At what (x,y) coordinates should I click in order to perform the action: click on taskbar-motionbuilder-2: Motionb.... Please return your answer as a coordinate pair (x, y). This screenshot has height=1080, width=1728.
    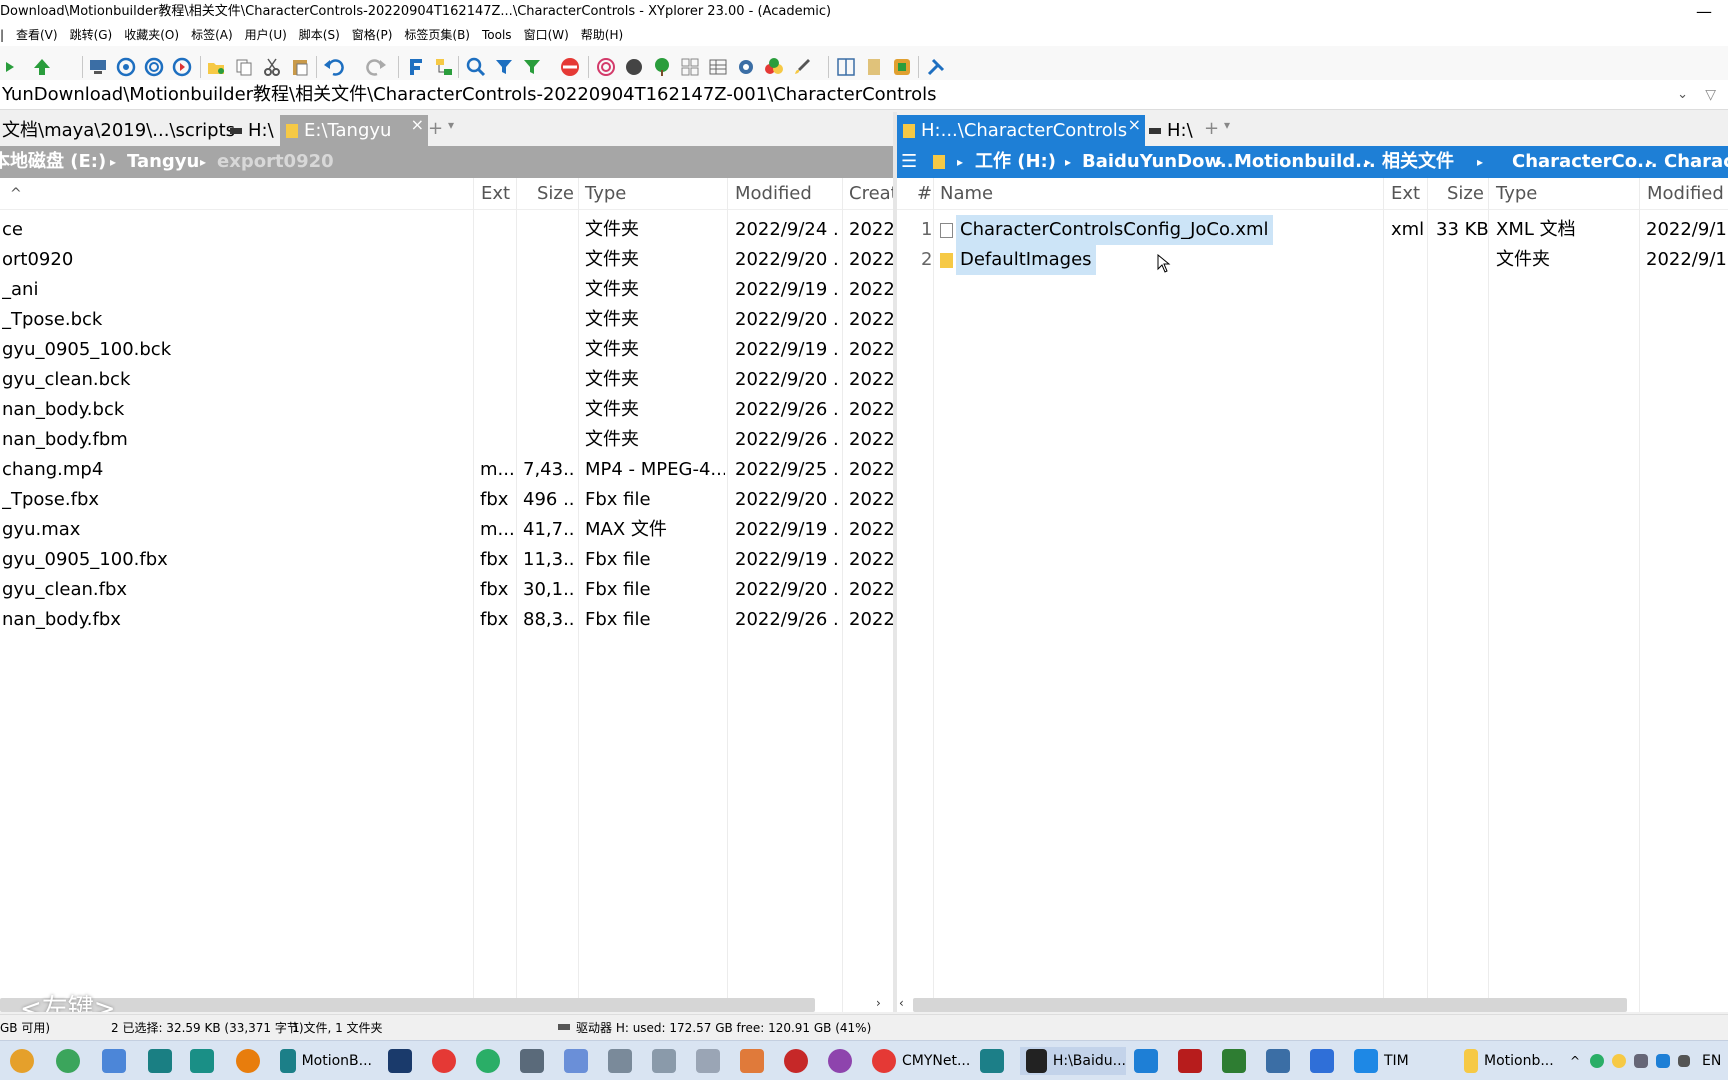
    Looking at the image, I should click on (1514, 1061).